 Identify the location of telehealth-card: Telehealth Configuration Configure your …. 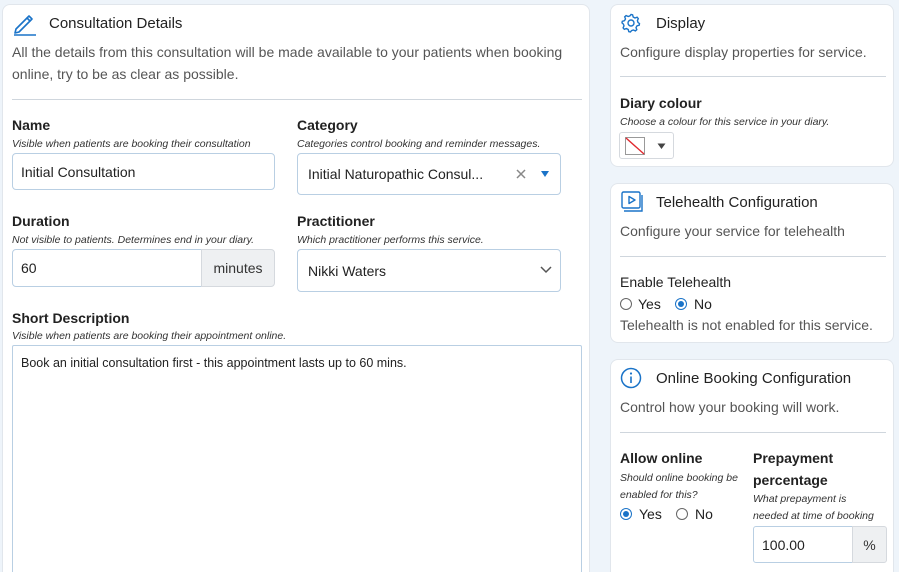
(752, 263).